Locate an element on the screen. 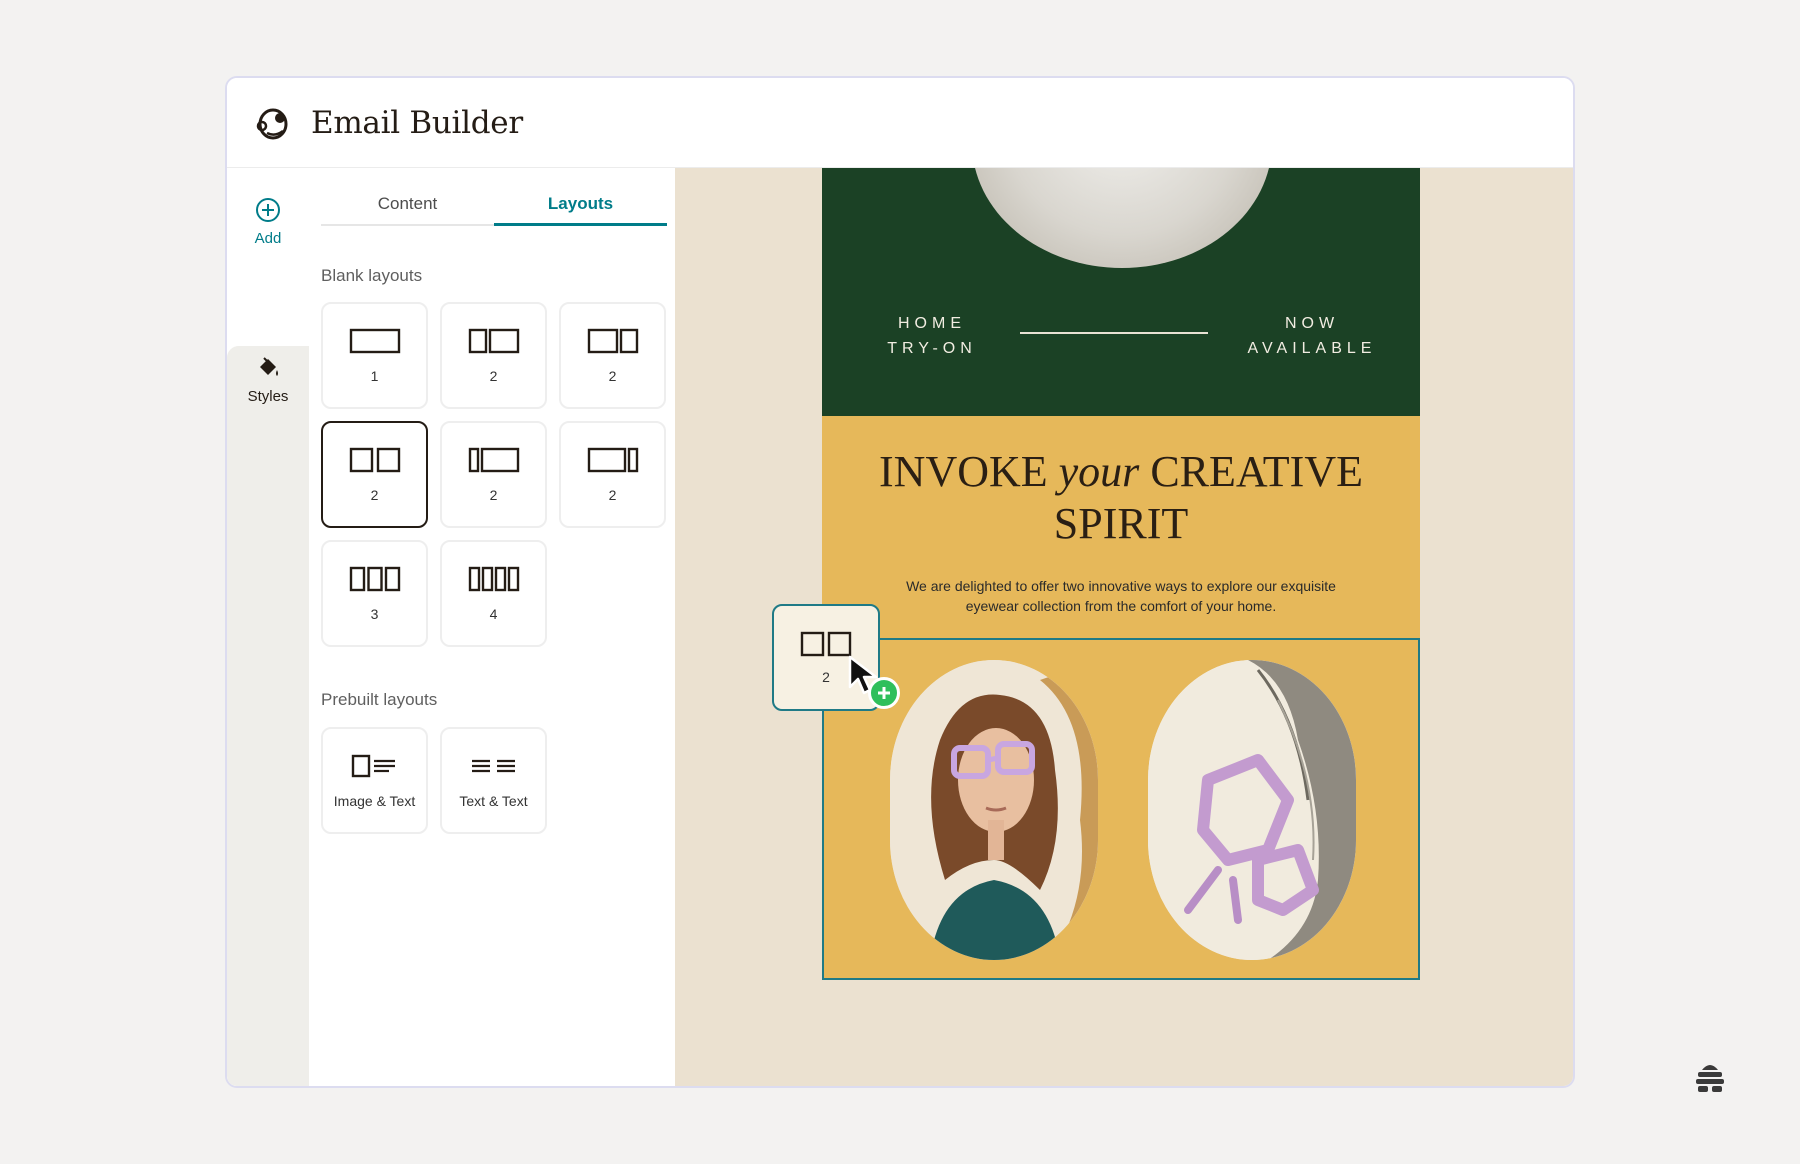 The width and height of the screenshot is (1800, 1164). layout-tile-2-equal: 2 is located at coordinates (374, 474).